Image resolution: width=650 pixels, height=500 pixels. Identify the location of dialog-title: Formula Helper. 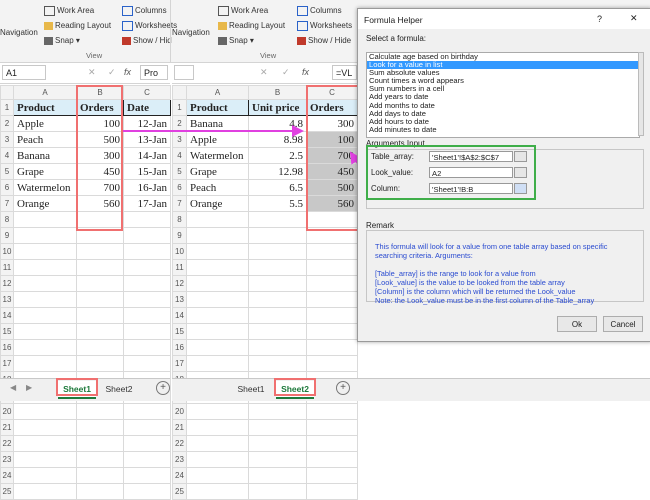
(393, 20).